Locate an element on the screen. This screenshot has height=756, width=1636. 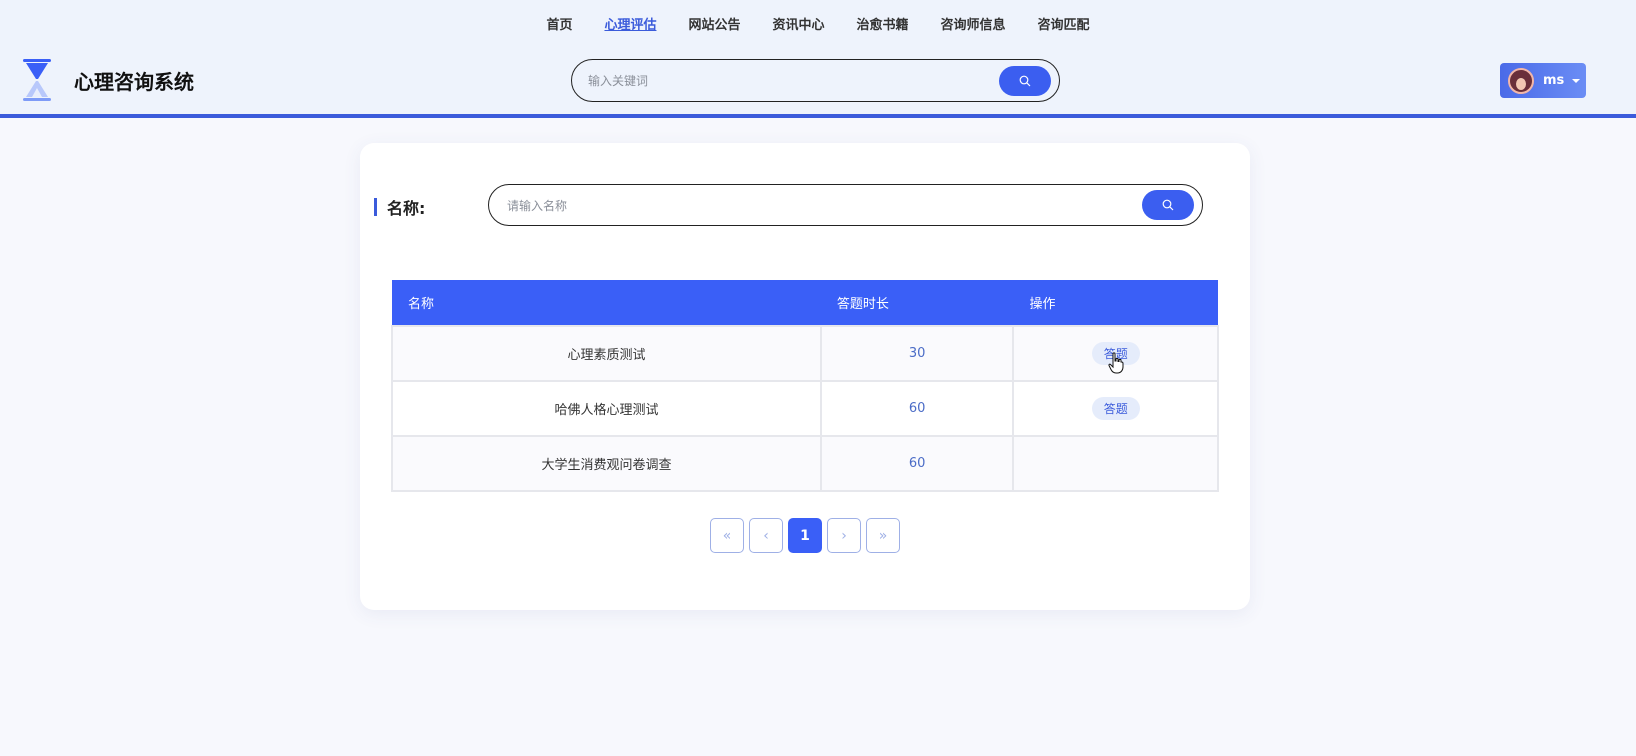
name-search-box is located at coordinates (845, 205).